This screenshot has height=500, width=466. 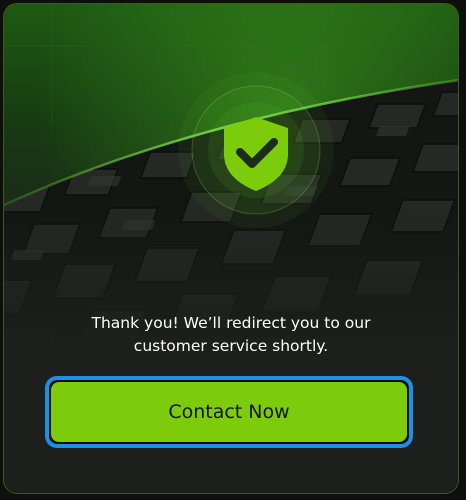 What do you see at coordinates (256, 150) in the screenshot?
I see `shield-check-icon` at bounding box center [256, 150].